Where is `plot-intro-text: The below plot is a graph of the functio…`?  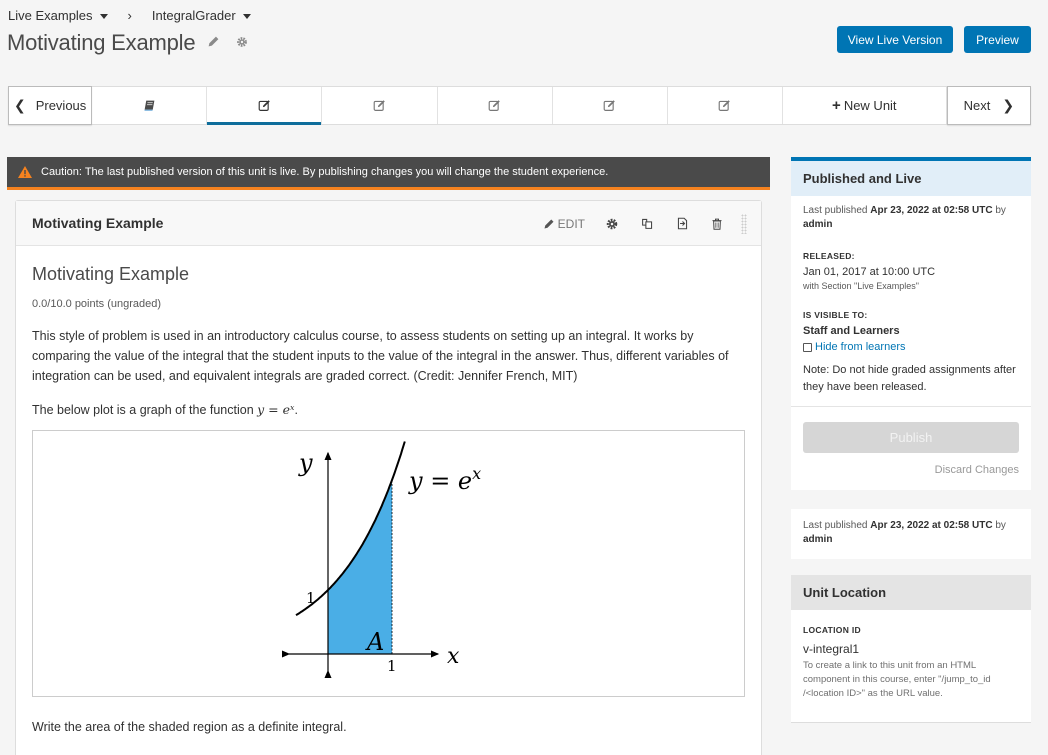 plot-intro-text: The below plot is a graph of the functio… is located at coordinates (145, 410).